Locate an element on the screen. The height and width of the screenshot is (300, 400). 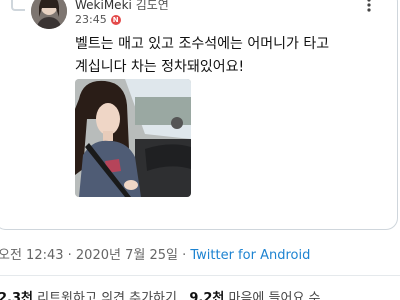
avatar is located at coordinates (49, 14).